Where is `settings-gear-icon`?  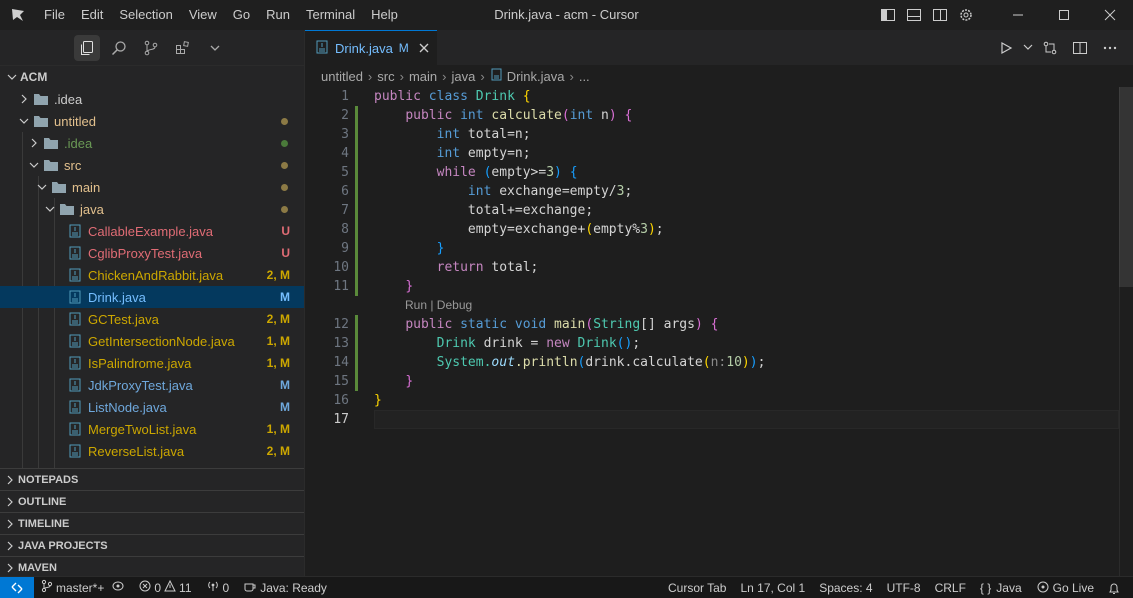 settings-gear-icon is located at coordinates (966, 15).